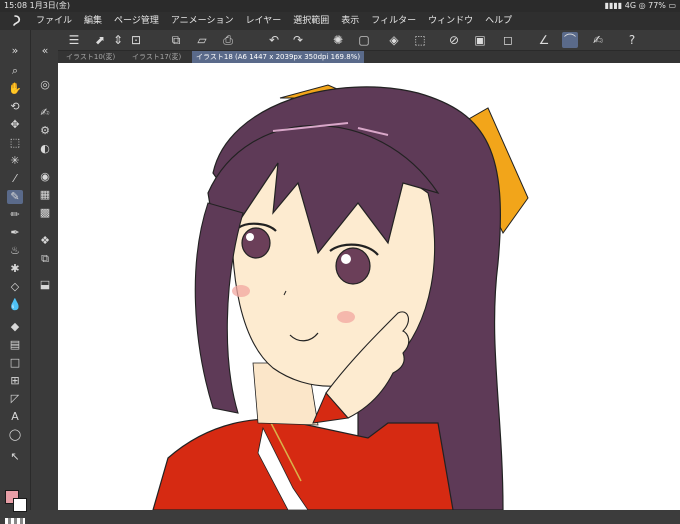  Describe the element at coordinates (45, 285) in the screenshot. I see `material-icon: ⬓` at that location.